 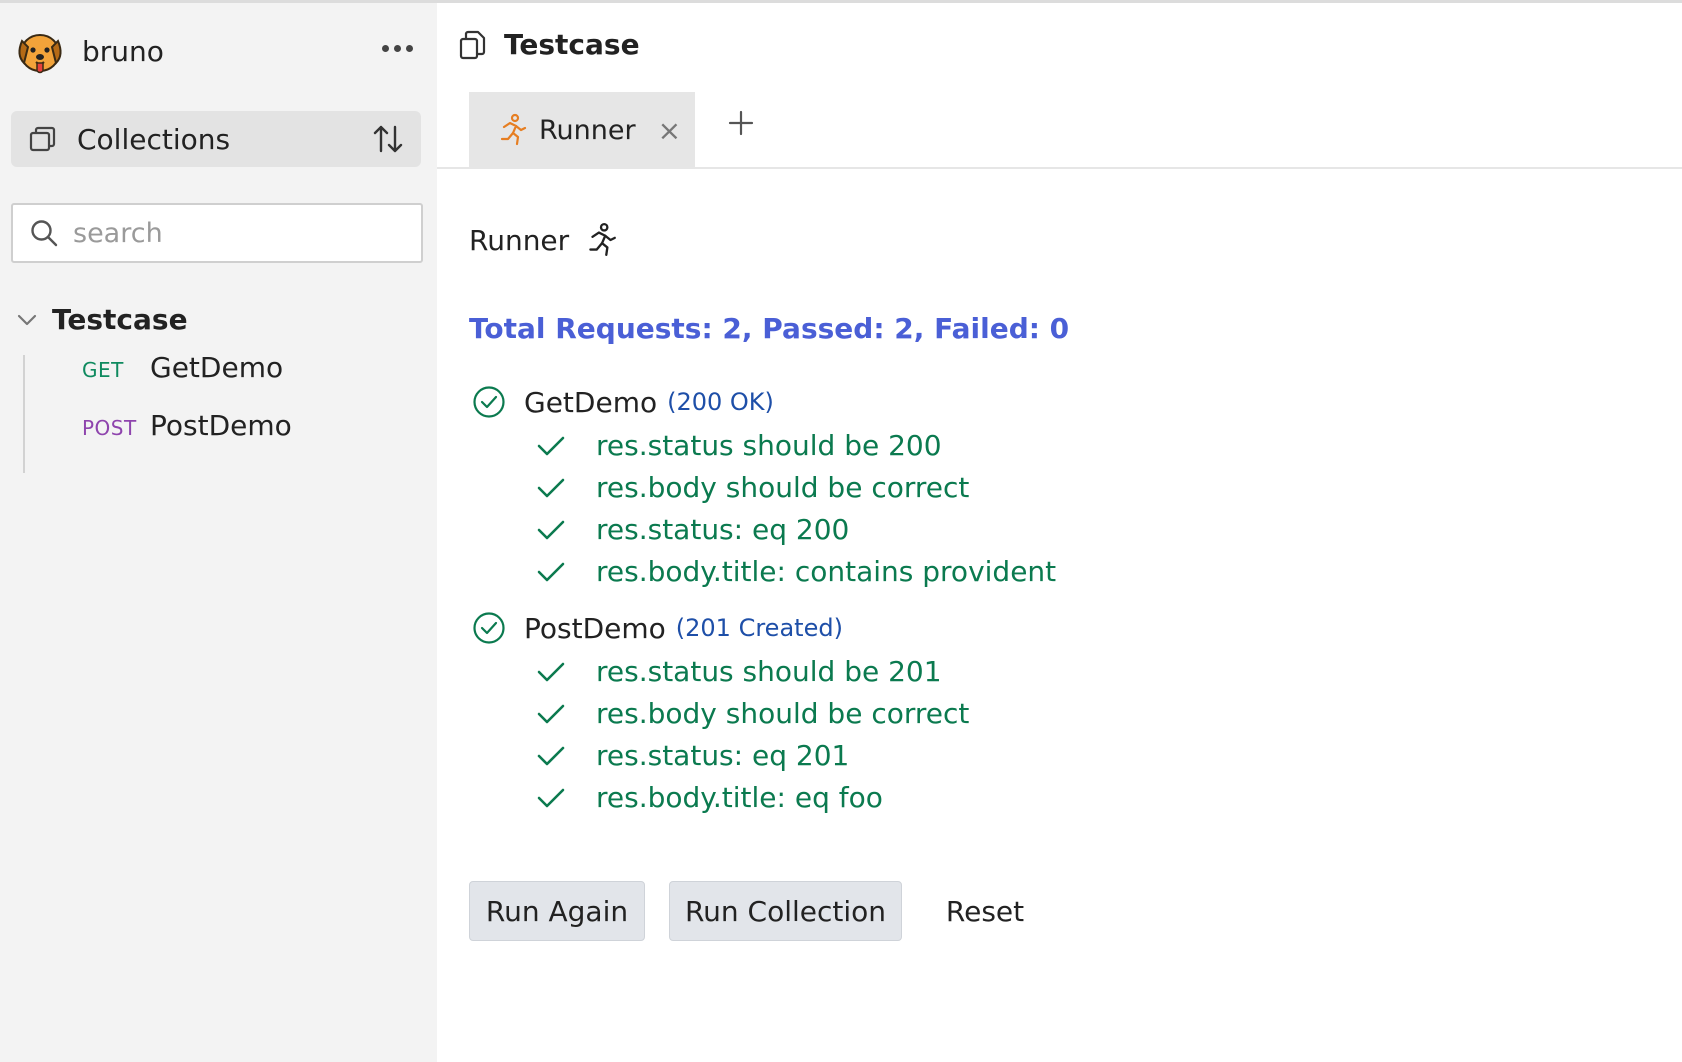 I want to click on request-name: PostDemo, so click(x=221, y=425).